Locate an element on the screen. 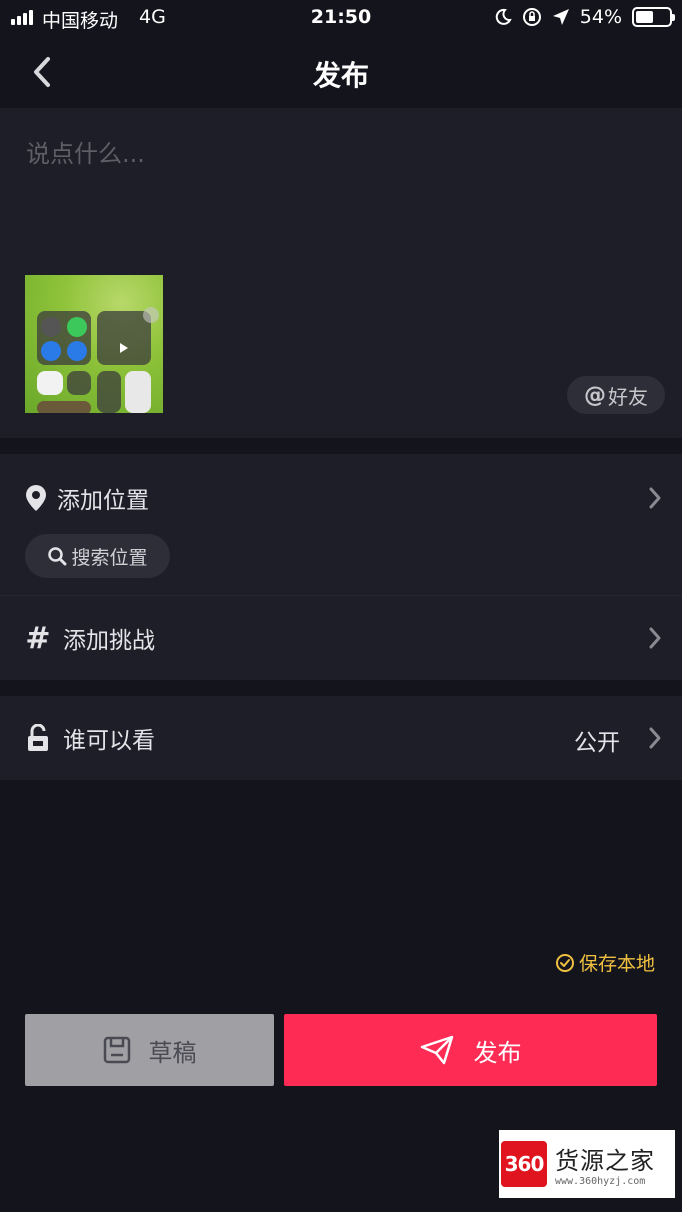 The image size is (682, 1212). privacy-row: 谁可以看 公开 is located at coordinates (341, 738).